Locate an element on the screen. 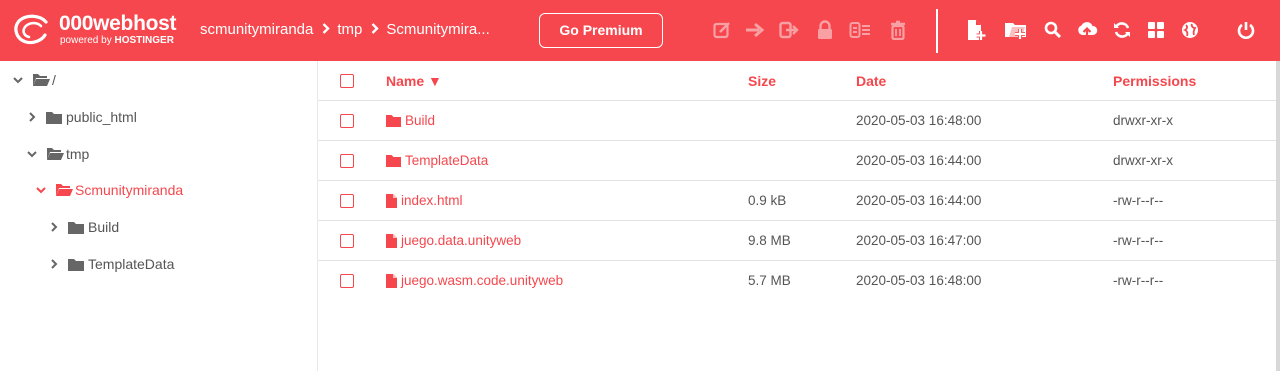 This screenshot has width=1280, height=371. logo-swirl-icon is located at coordinates (31, 29).